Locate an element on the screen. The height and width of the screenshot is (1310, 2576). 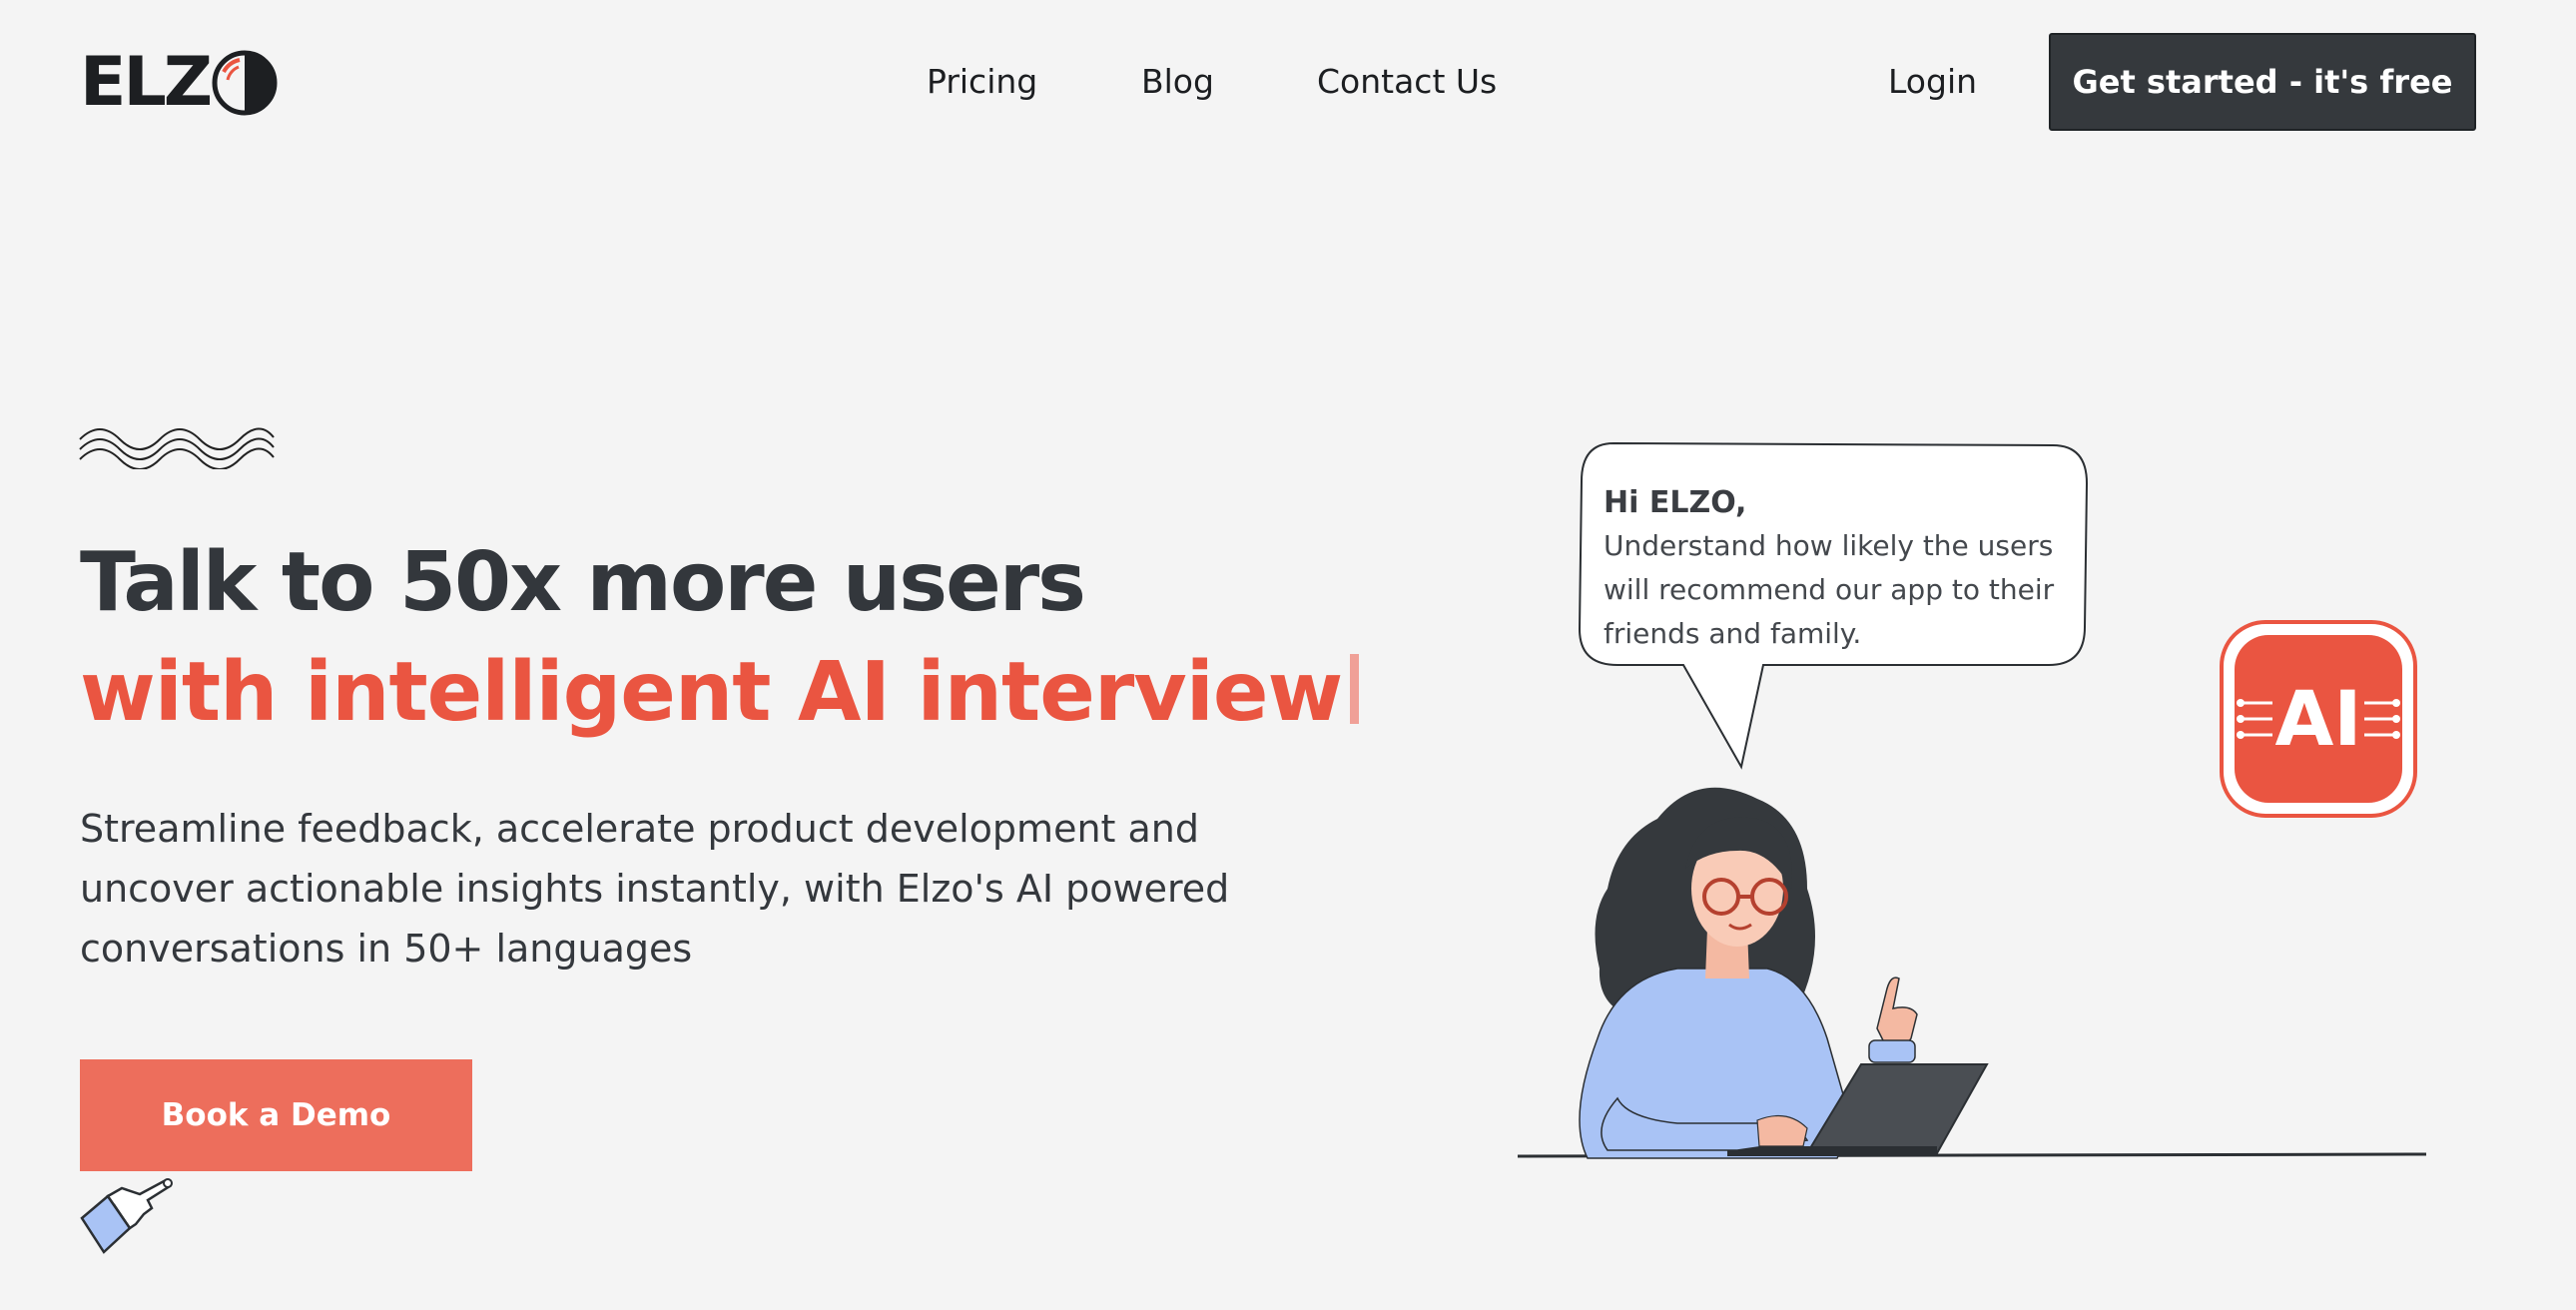
ai-badge-label: AI is located at coordinates (2317, 719).